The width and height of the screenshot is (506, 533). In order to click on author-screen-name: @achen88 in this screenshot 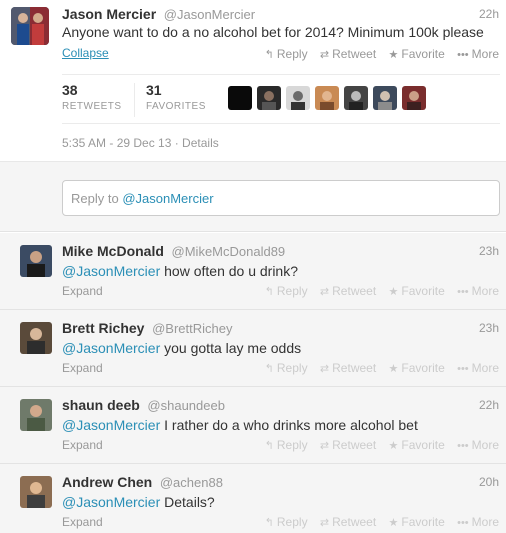, I will do `click(191, 482)`.